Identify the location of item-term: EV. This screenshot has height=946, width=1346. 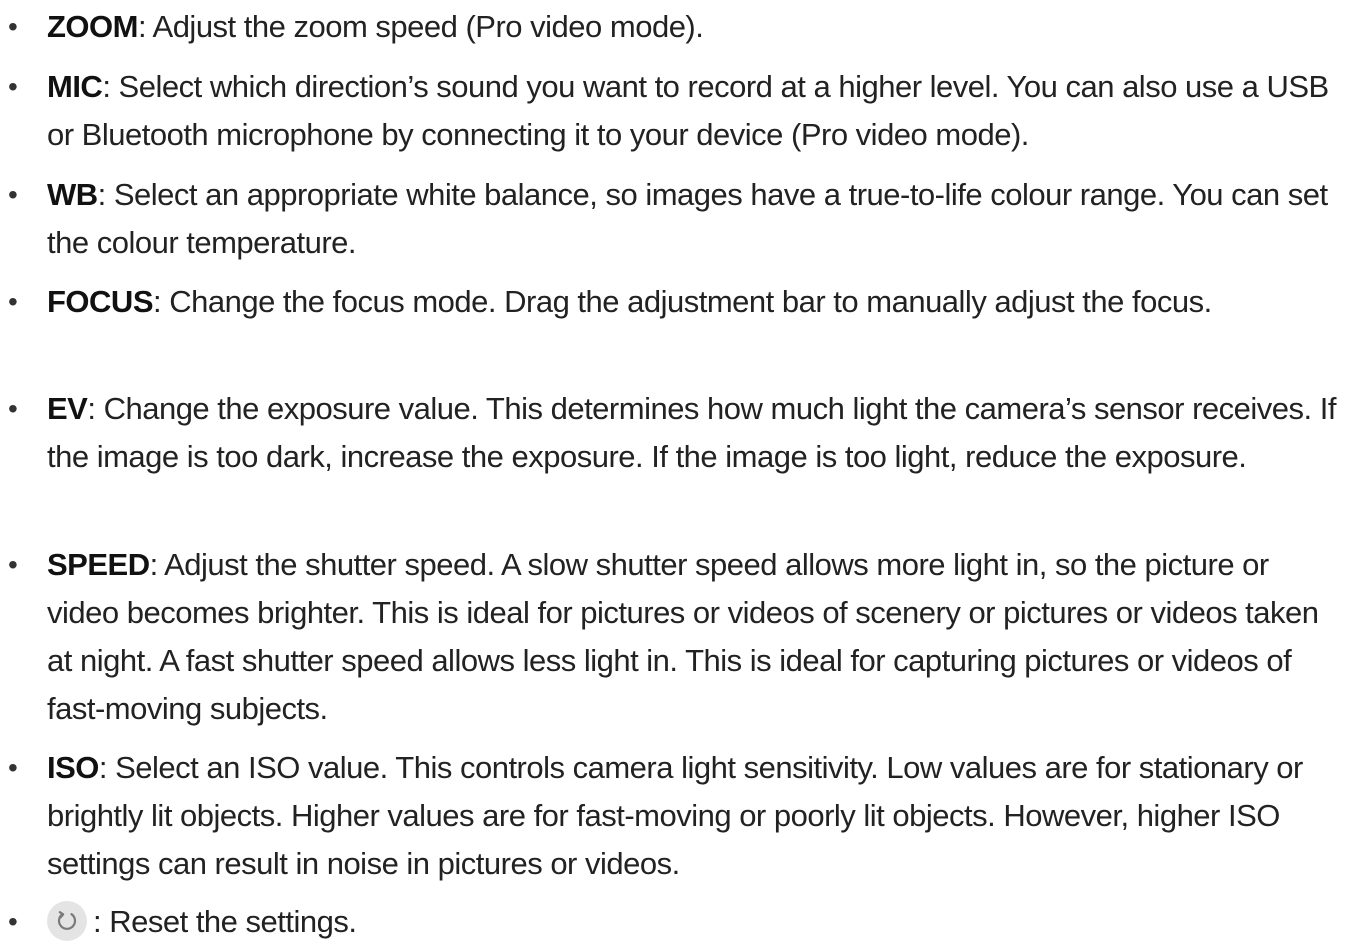
(67, 408).